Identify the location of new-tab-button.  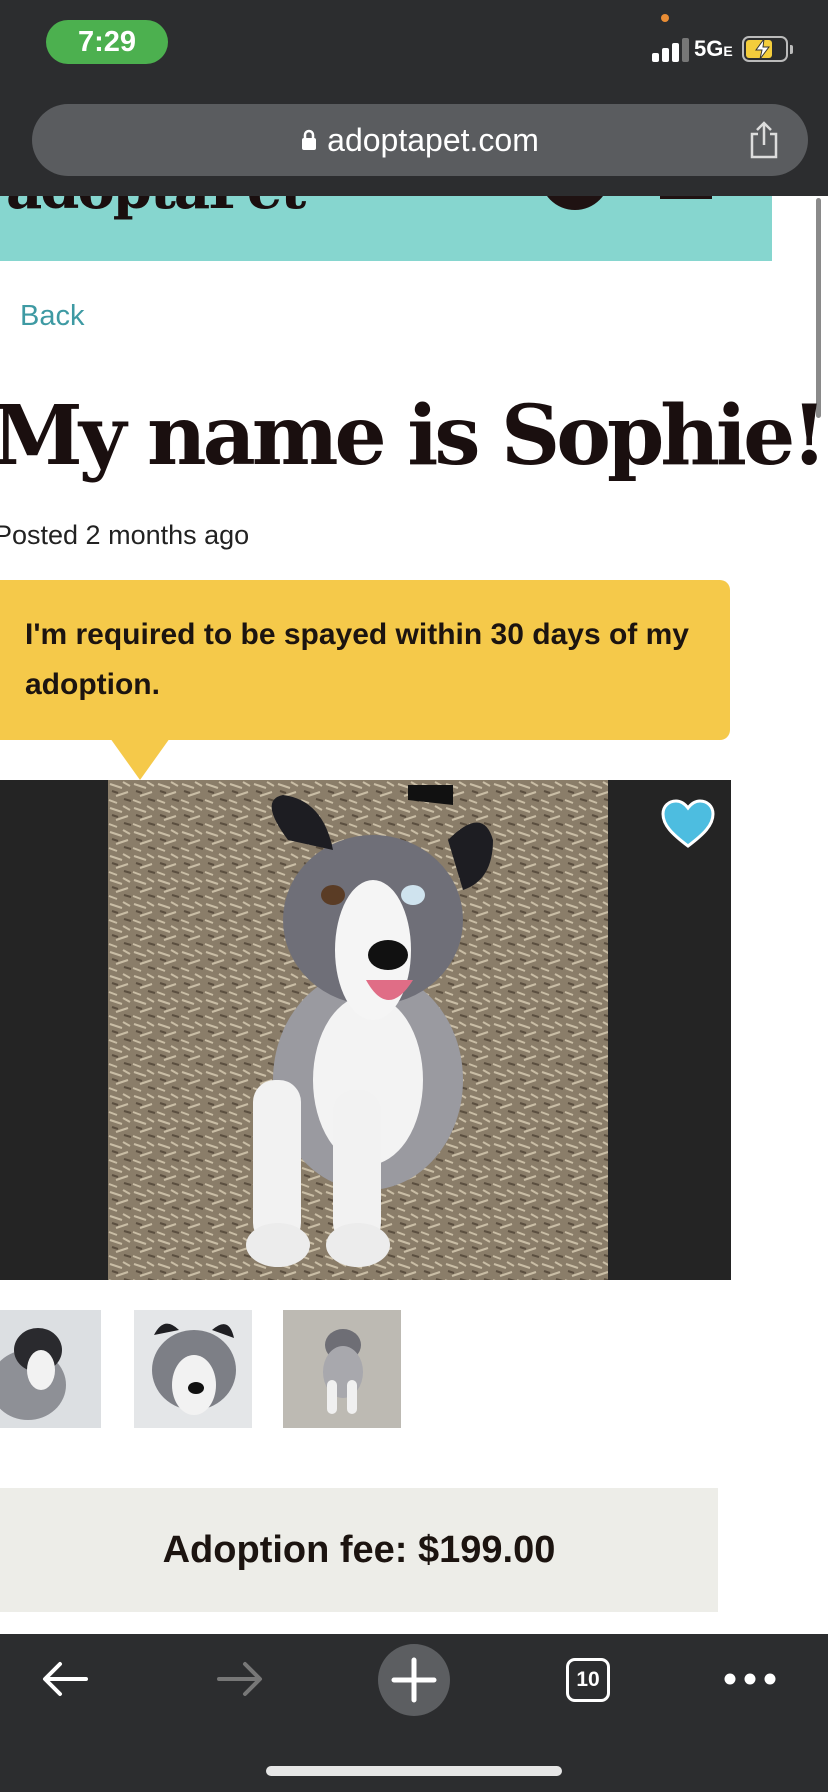
(414, 1680).